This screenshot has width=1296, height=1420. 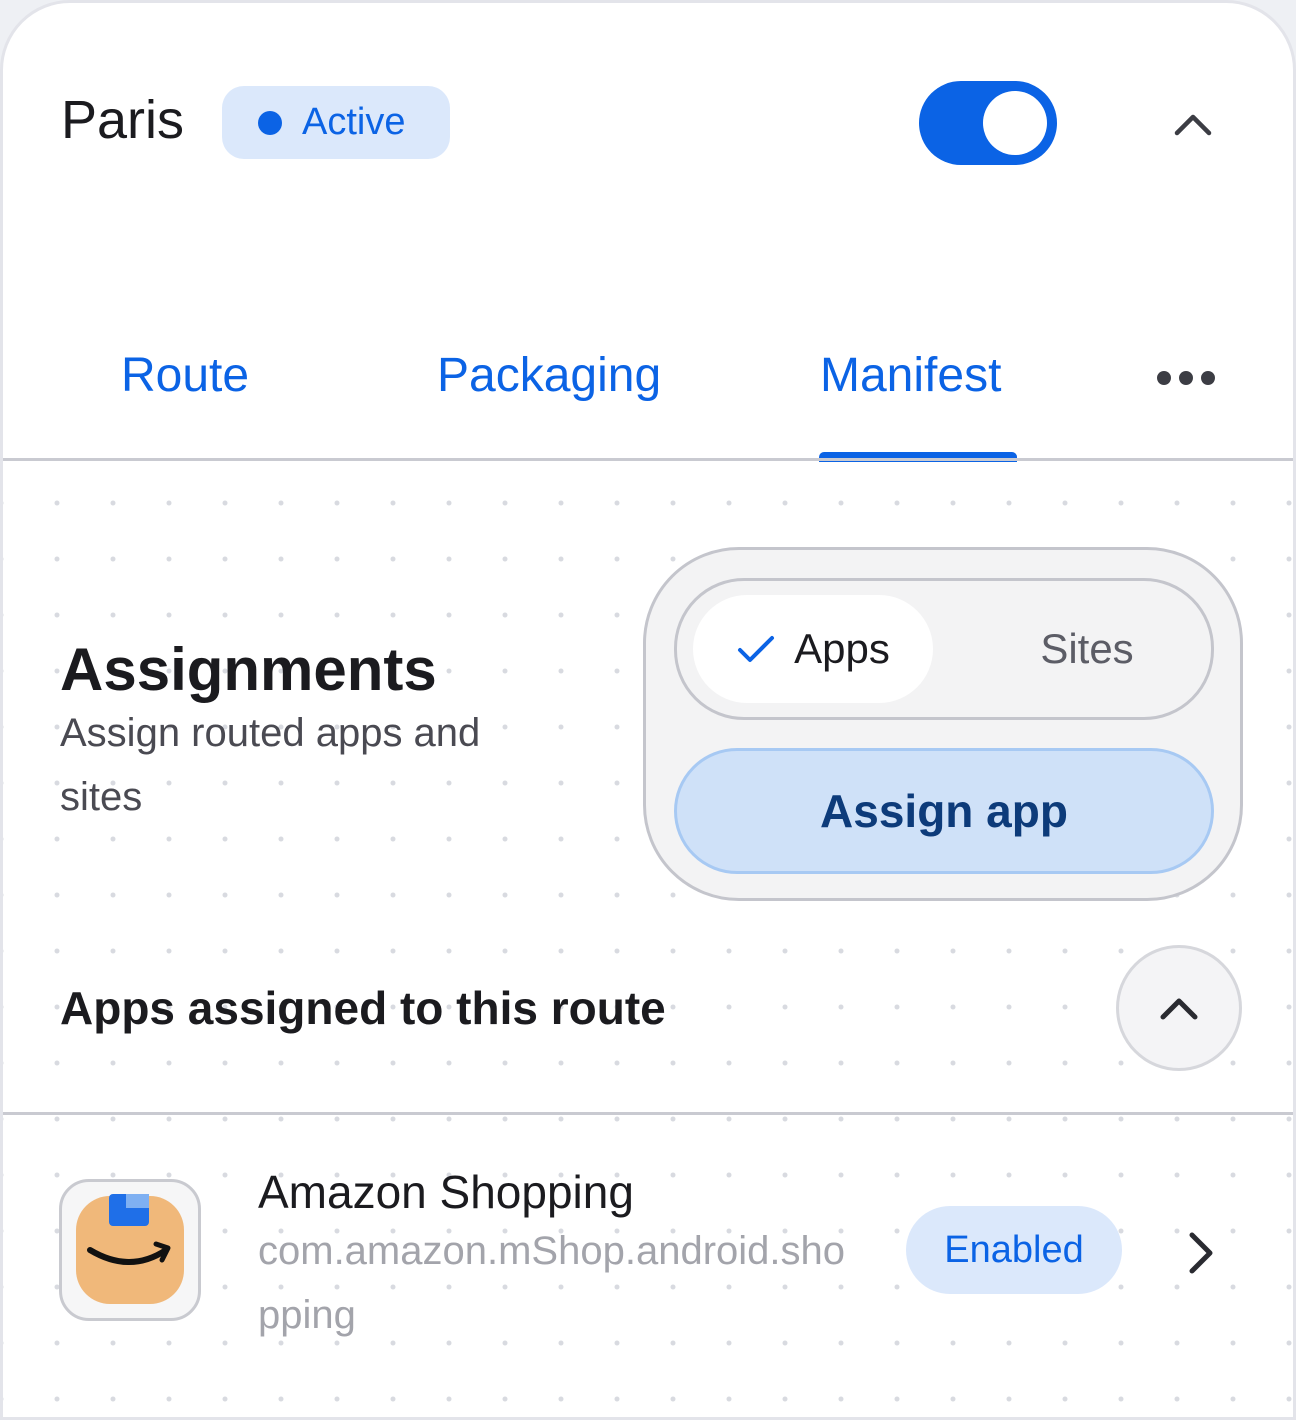 I want to click on app-name: Amazon Shopping, so click(x=446, y=1192).